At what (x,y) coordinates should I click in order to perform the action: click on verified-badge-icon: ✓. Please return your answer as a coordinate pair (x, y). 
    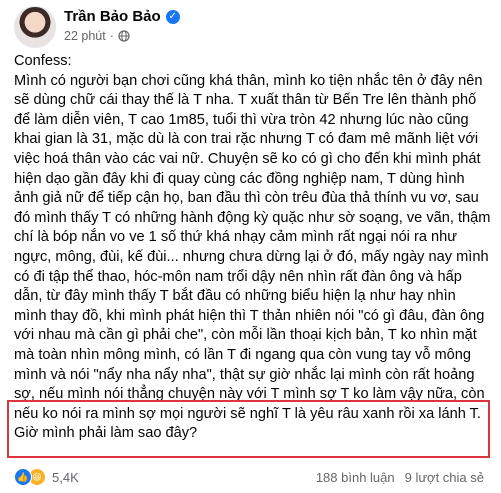
    Looking at the image, I should click on (172, 16).